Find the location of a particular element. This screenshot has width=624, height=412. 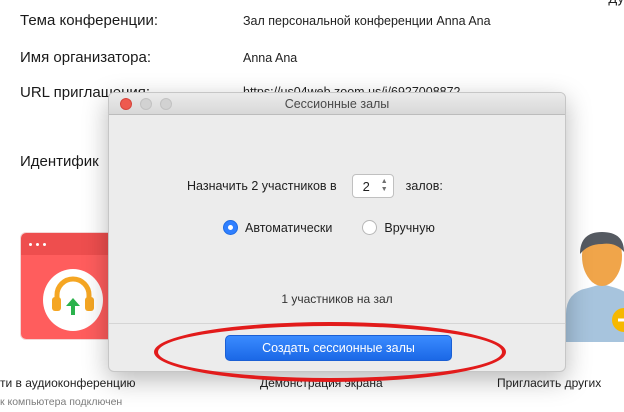

cutoff-text: Ду is located at coordinates (616, 3).